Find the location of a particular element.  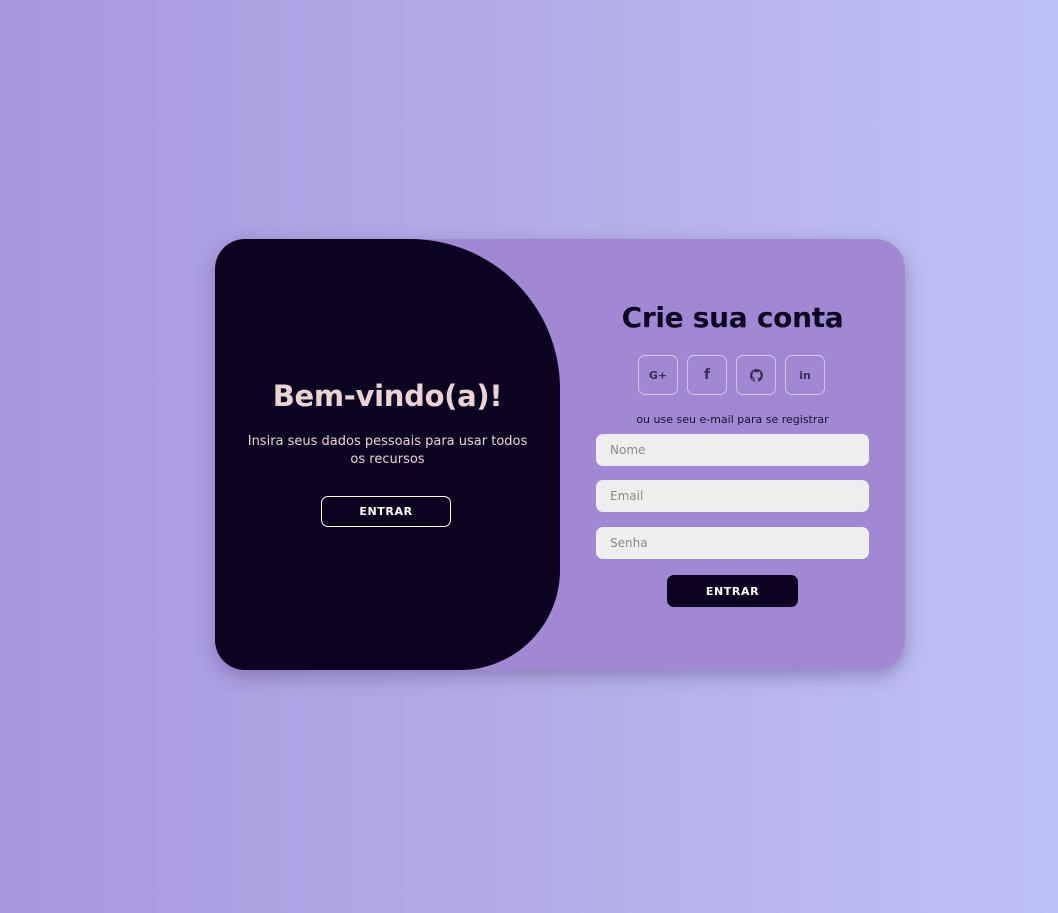

github-button is located at coordinates (756, 375).